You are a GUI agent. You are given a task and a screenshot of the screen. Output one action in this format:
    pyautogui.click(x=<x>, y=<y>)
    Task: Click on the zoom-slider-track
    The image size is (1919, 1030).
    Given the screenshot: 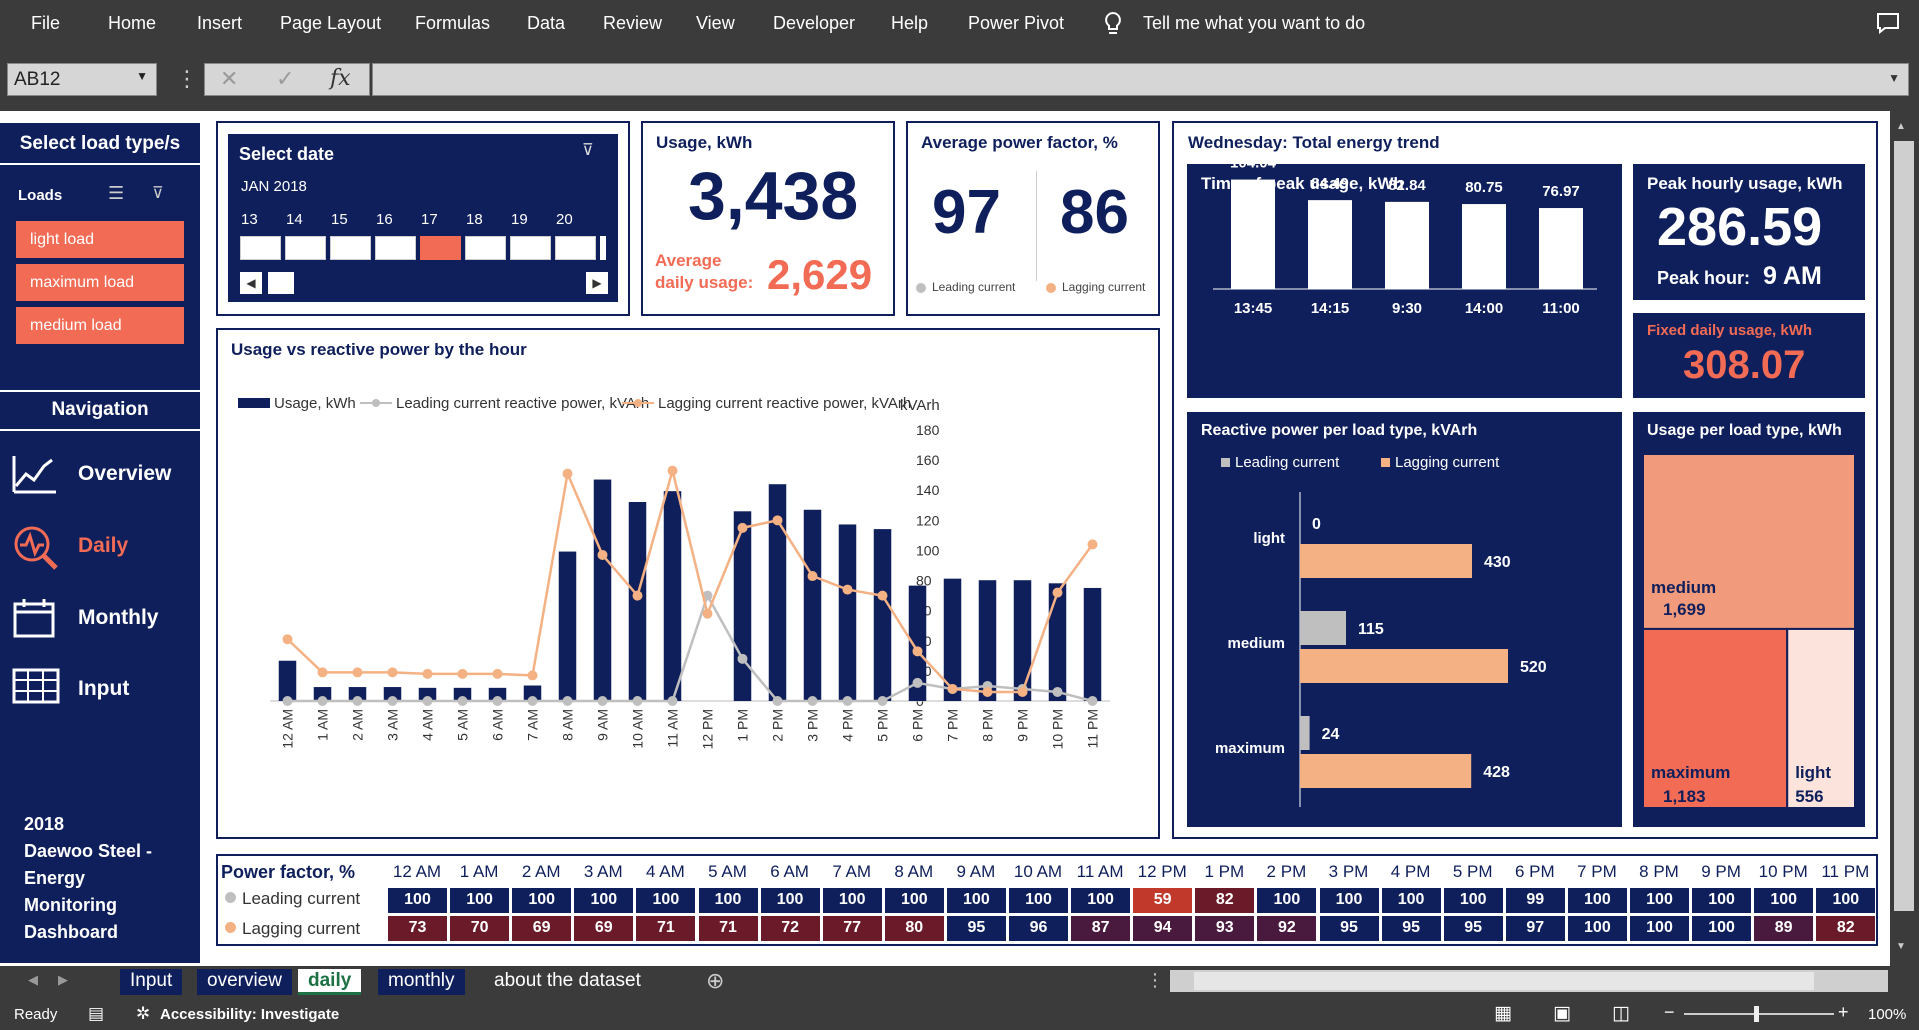 What is the action you would take?
    pyautogui.click(x=1759, y=1014)
    